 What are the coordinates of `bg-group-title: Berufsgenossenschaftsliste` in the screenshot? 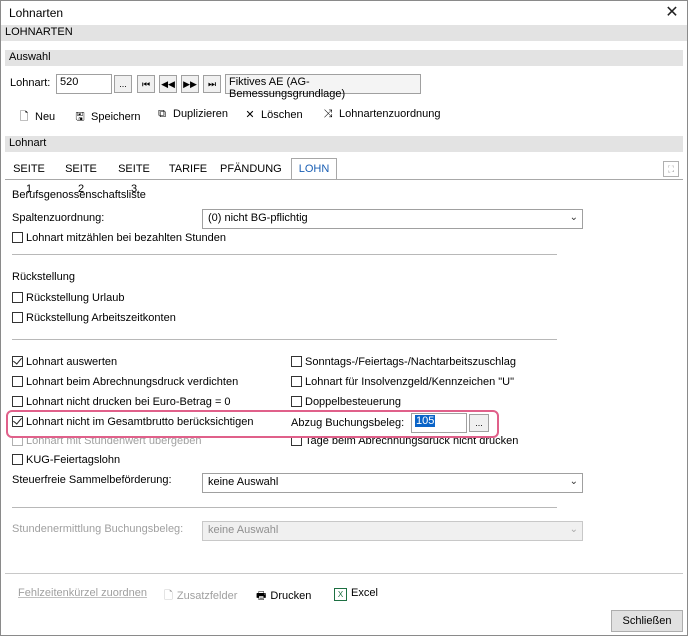 It's located at (79, 195).